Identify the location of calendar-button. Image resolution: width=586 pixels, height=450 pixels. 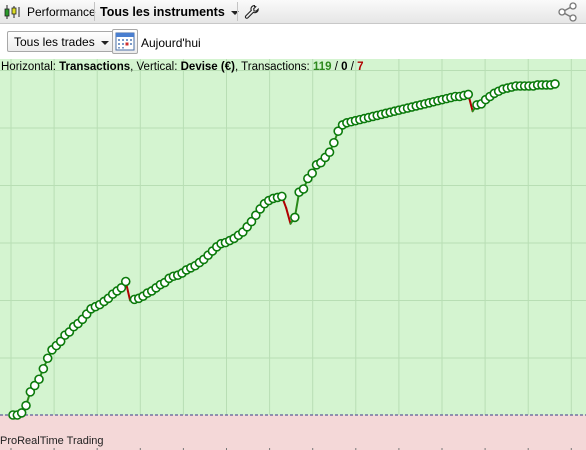
(125, 41).